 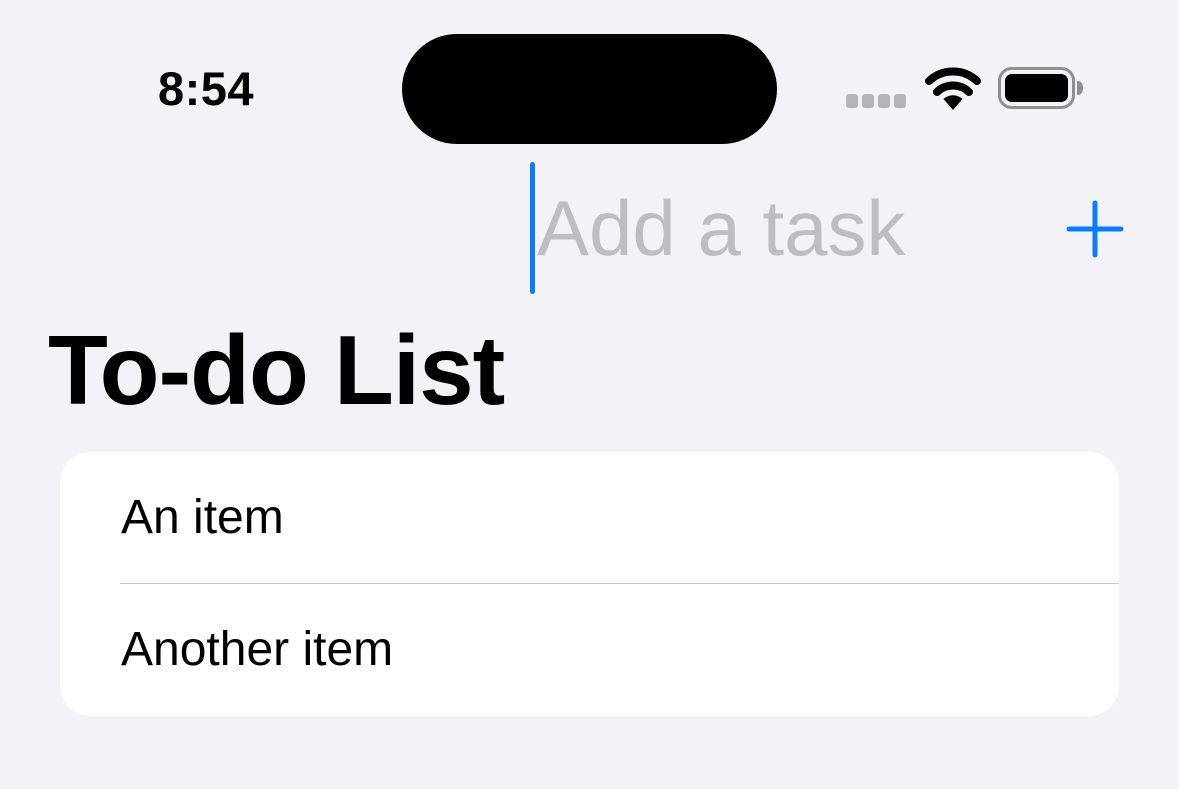 What do you see at coordinates (202, 517) in the screenshot?
I see `list-item-label: An item` at bounding box center [202, 517].